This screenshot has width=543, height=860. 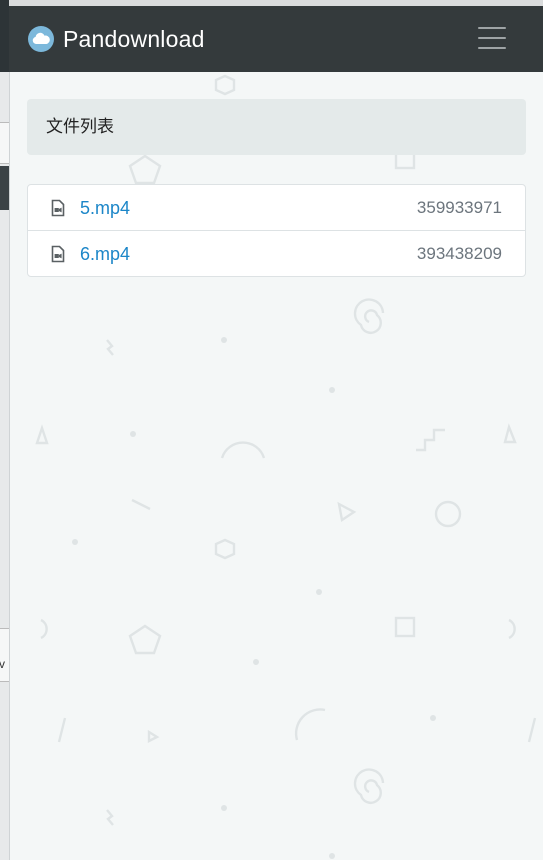 I want to click on breadcrumb: 文件列表, so click(x=276, y=127).